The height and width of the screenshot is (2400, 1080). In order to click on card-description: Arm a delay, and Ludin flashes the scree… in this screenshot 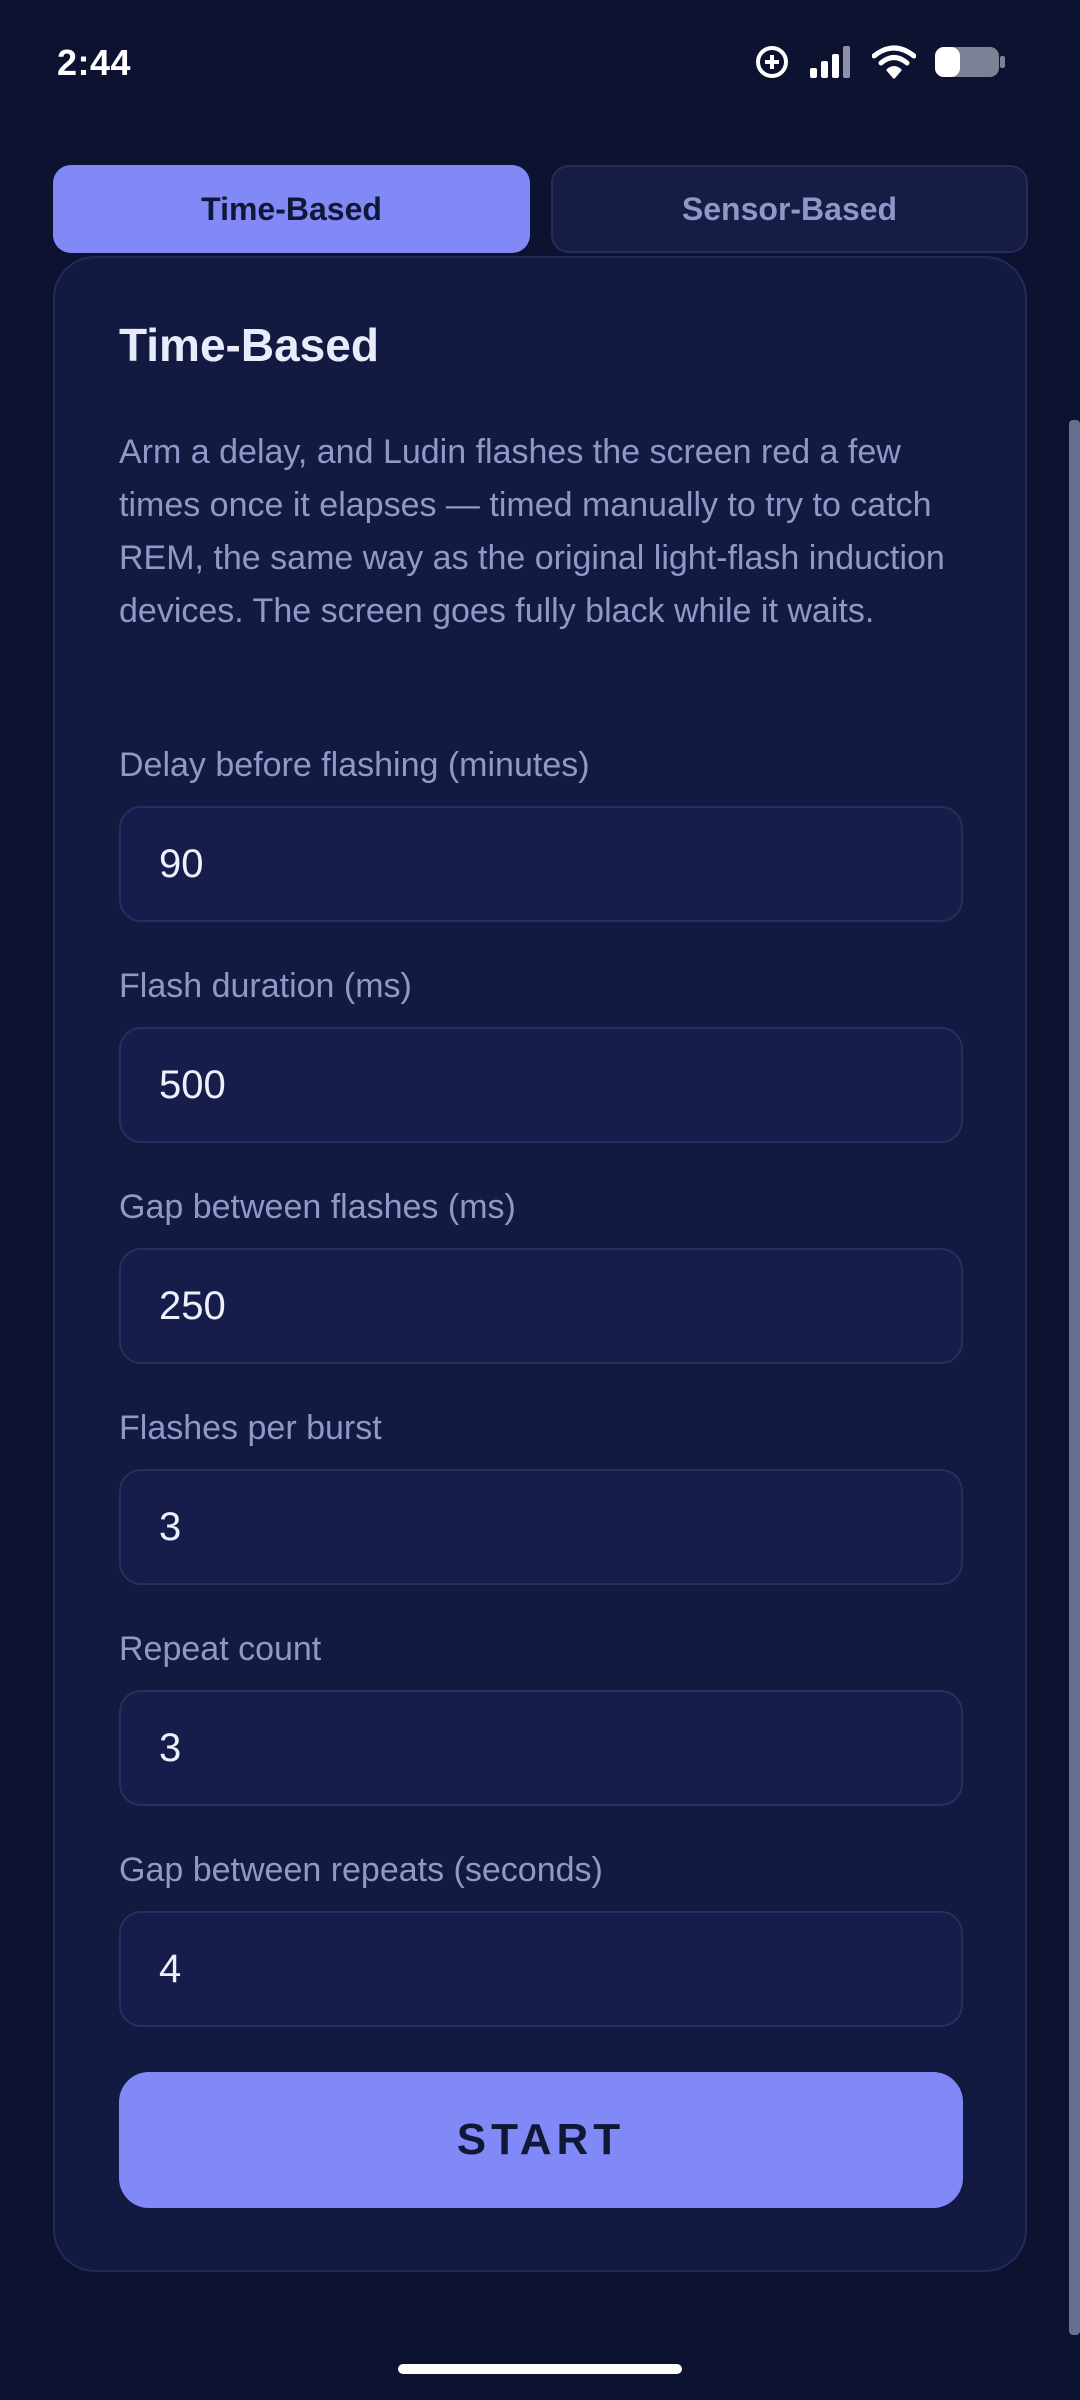, I will do `click(532, 531)`.